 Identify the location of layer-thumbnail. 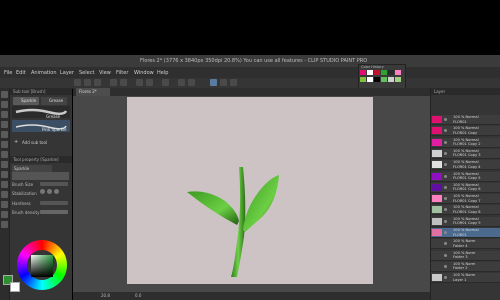
(437, 244).